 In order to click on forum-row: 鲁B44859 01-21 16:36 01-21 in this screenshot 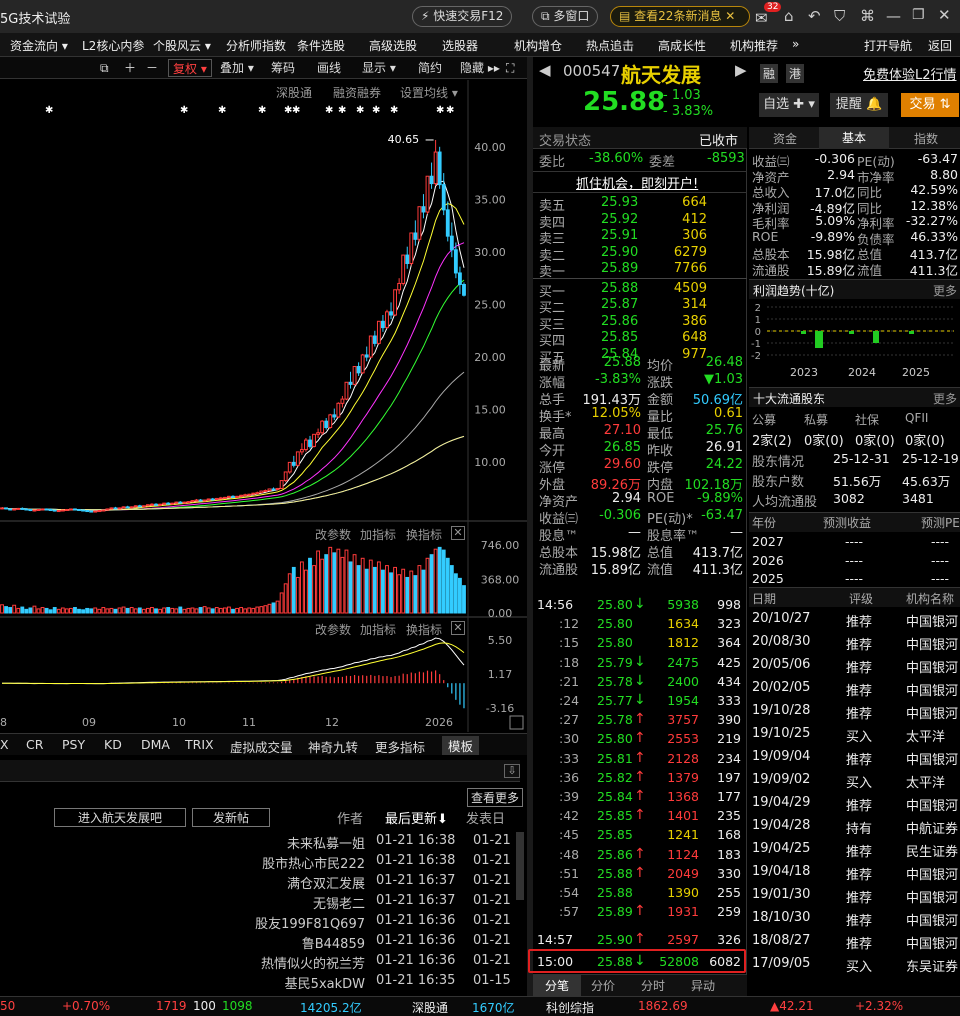, I will do `click(260, 942)`.